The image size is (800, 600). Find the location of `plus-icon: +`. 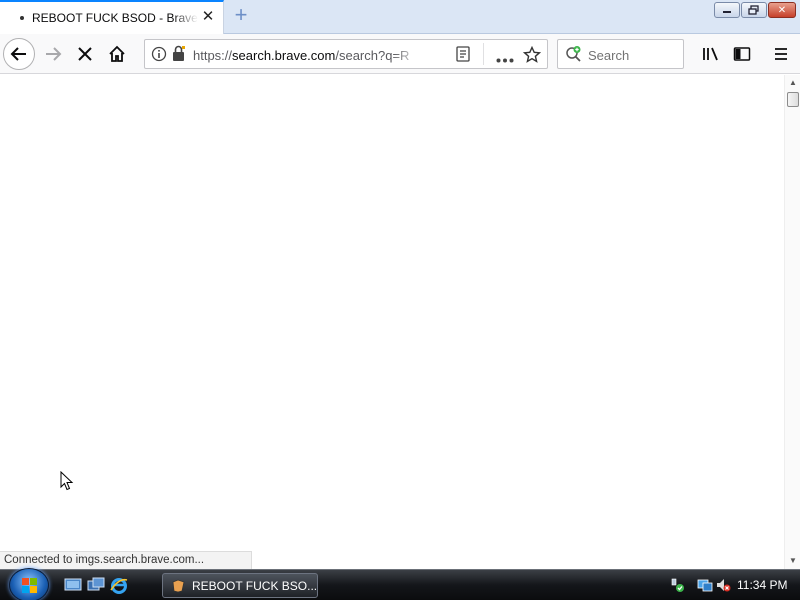

plus-icon: + is located at coordinates (241, 15).